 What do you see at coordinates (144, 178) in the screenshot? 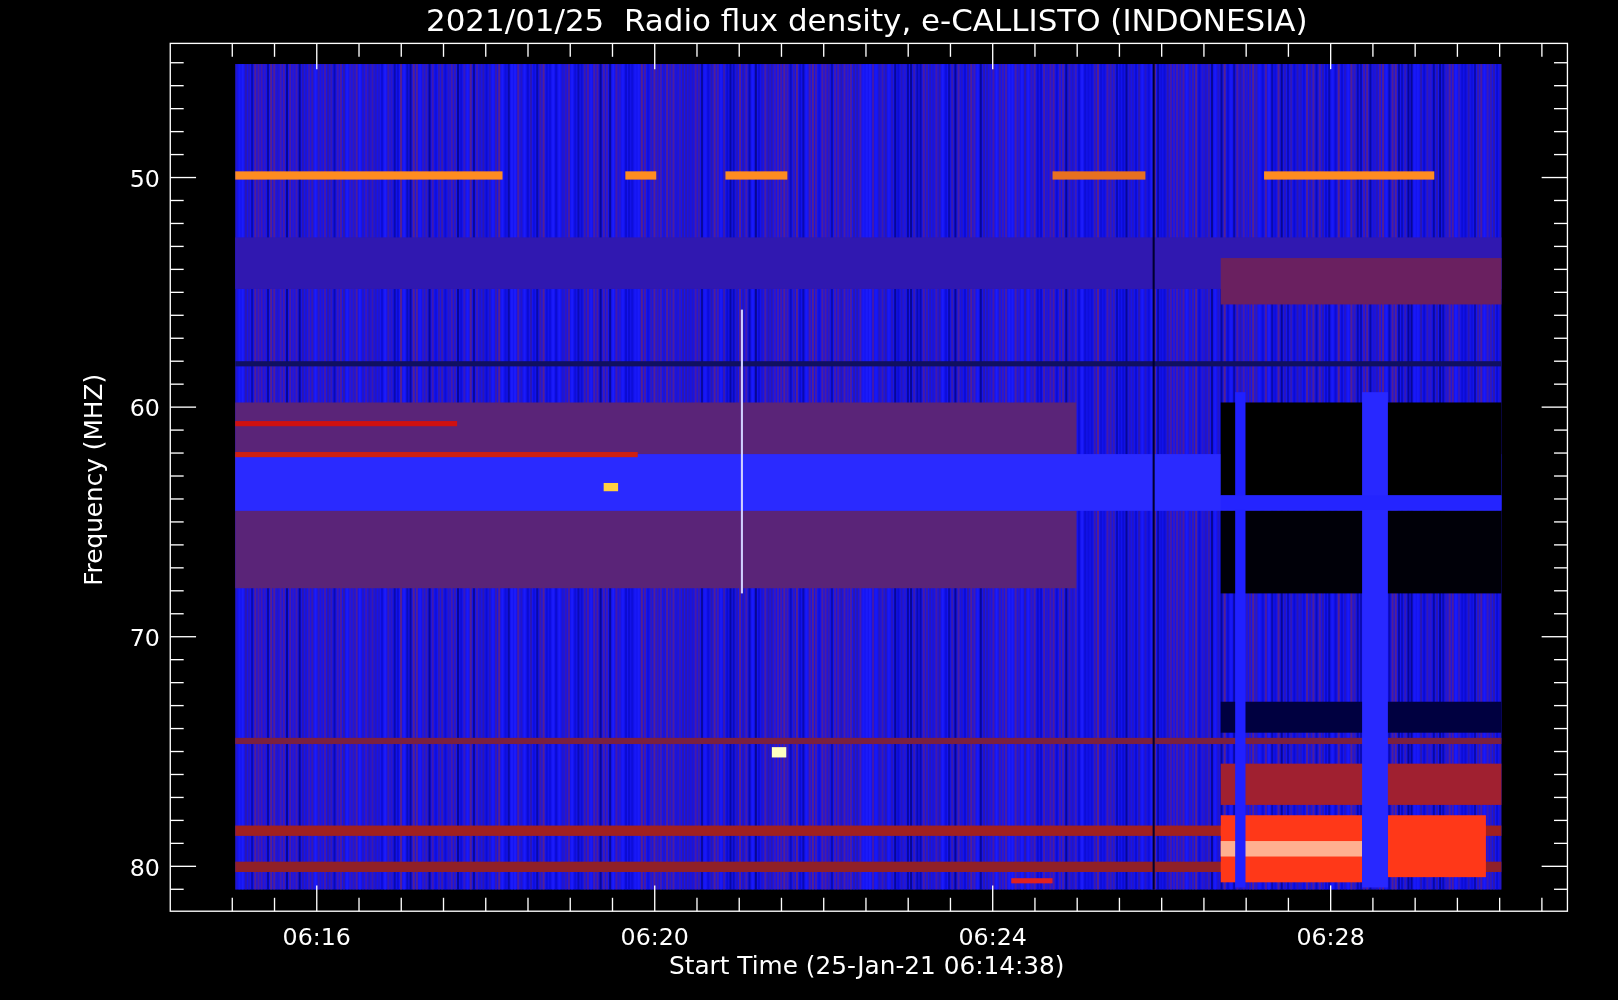
I see `tick-label: 50` at bounding box center [144, 178].